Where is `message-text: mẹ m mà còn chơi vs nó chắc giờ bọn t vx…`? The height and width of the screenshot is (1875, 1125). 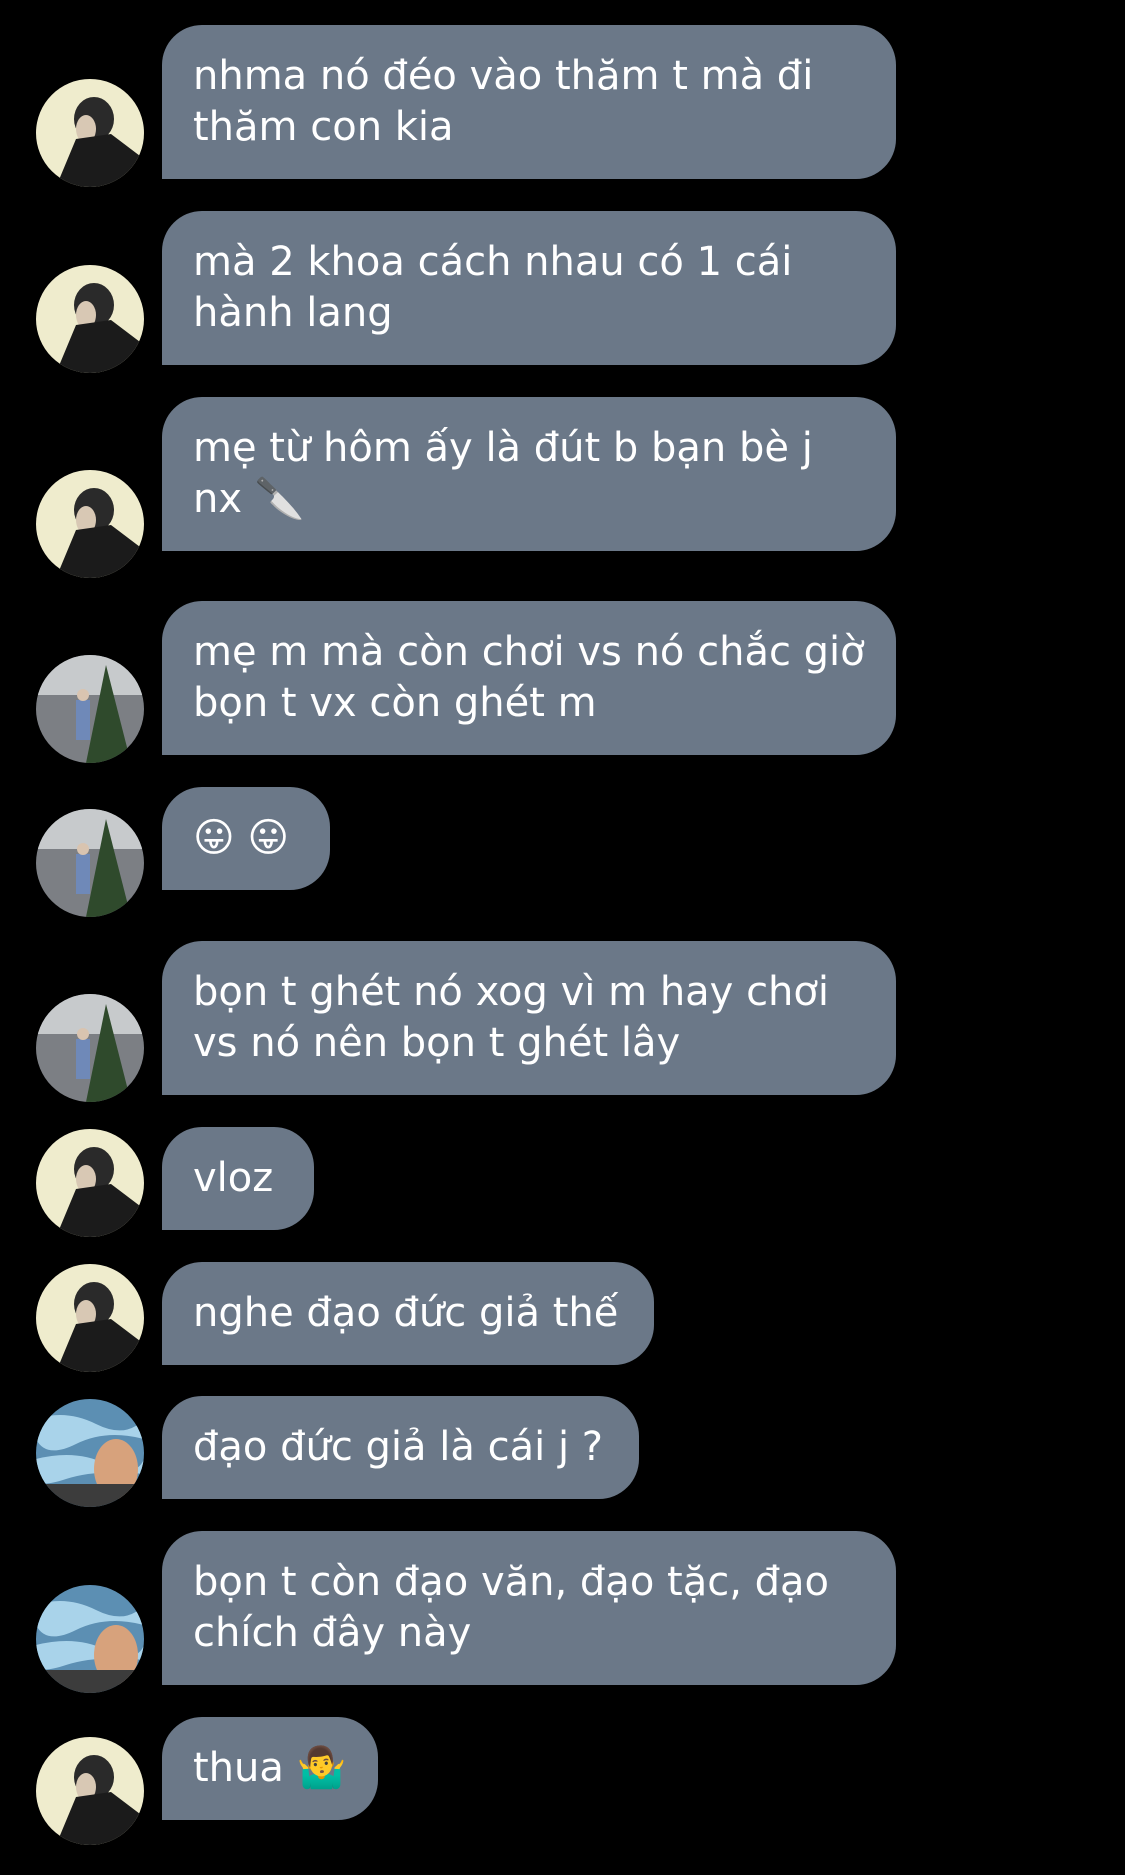 message-text: mẹ m mà còn chơi vs nó chắc giờ bọn t vx… is located at coordinates (529, 677).